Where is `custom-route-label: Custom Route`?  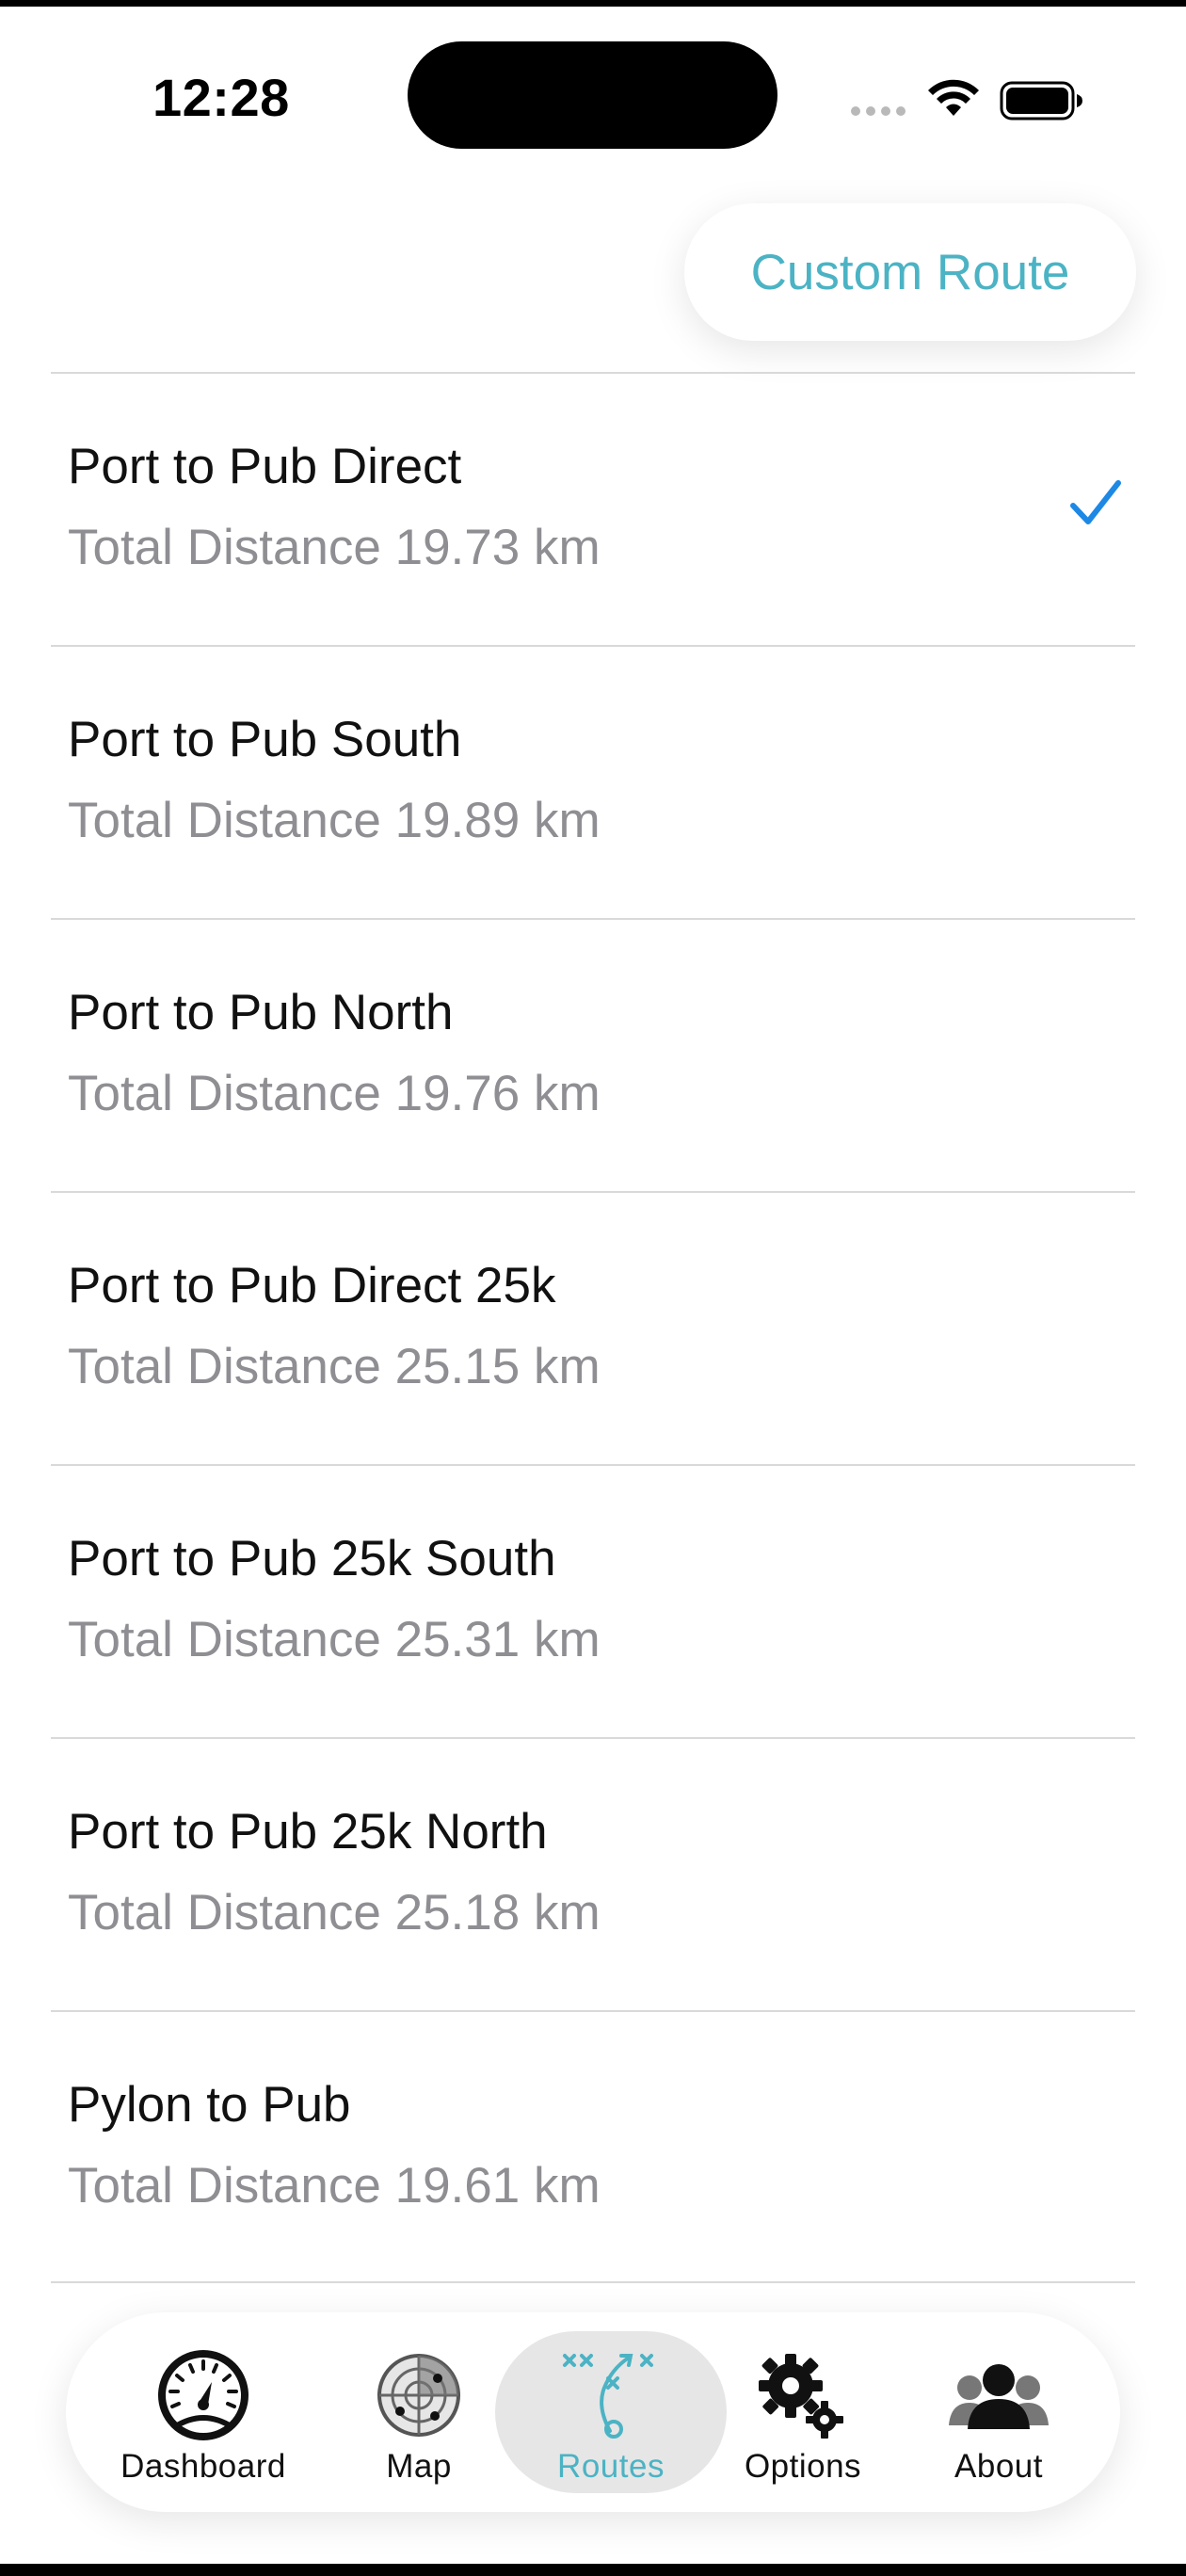
custom-route-label: Custom Route is located at coordinates (910, 272).